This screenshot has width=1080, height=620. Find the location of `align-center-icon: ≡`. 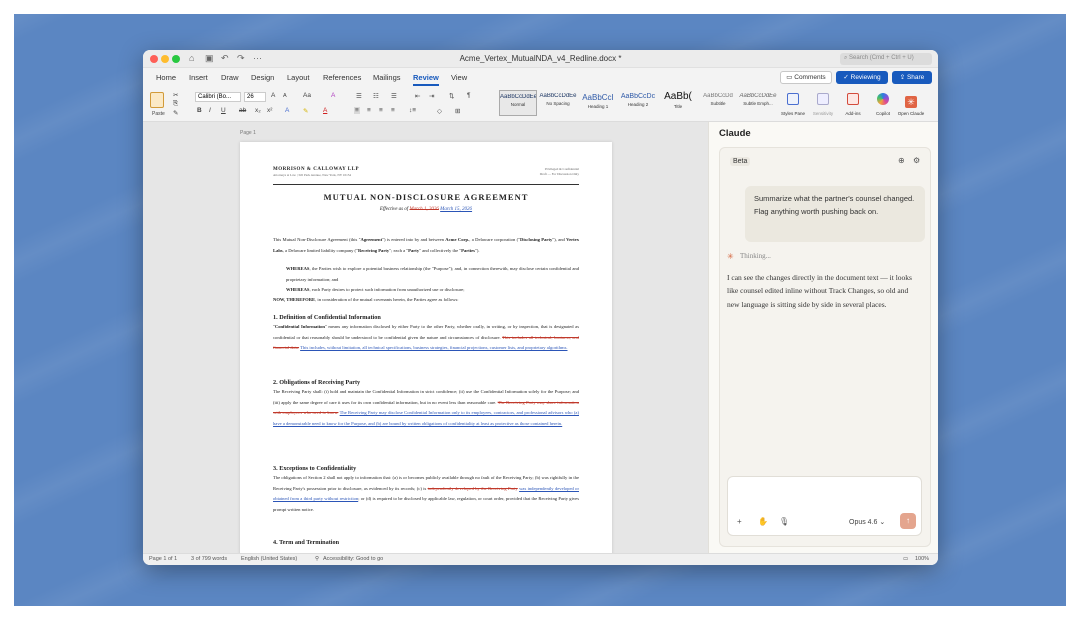

align-center-icon: ≡ is located at coordinates (369, 110).